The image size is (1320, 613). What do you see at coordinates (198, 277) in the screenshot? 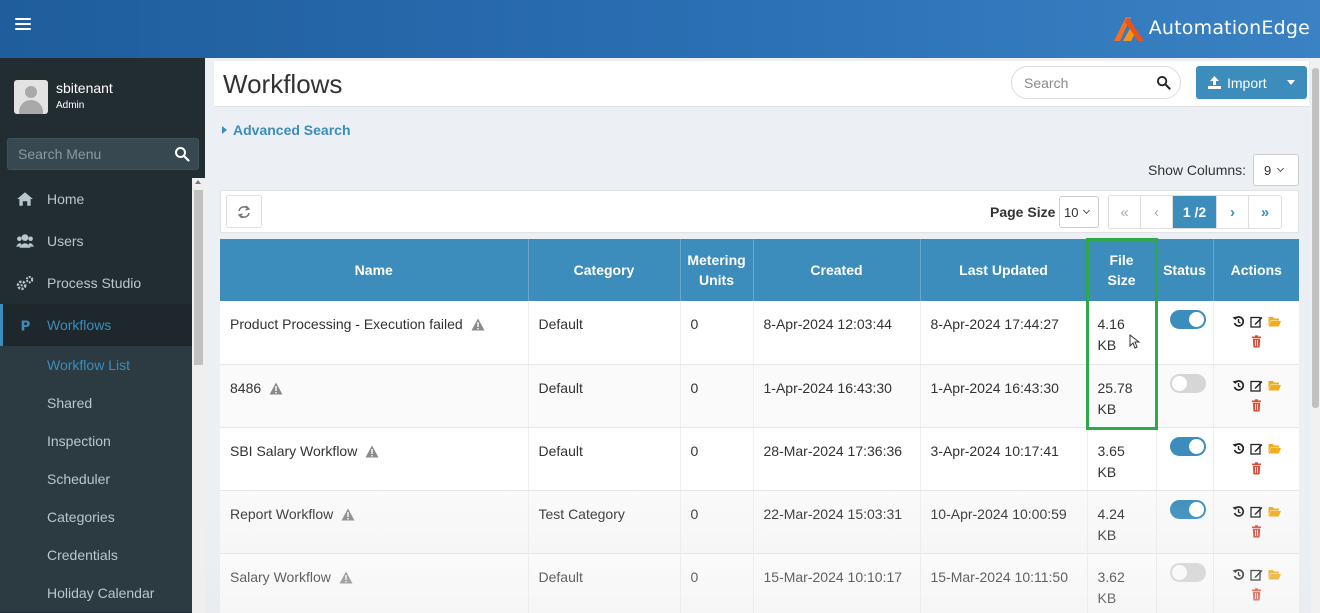
I see `sidebar-scroll-thumb` at bounding box center [198, 277].